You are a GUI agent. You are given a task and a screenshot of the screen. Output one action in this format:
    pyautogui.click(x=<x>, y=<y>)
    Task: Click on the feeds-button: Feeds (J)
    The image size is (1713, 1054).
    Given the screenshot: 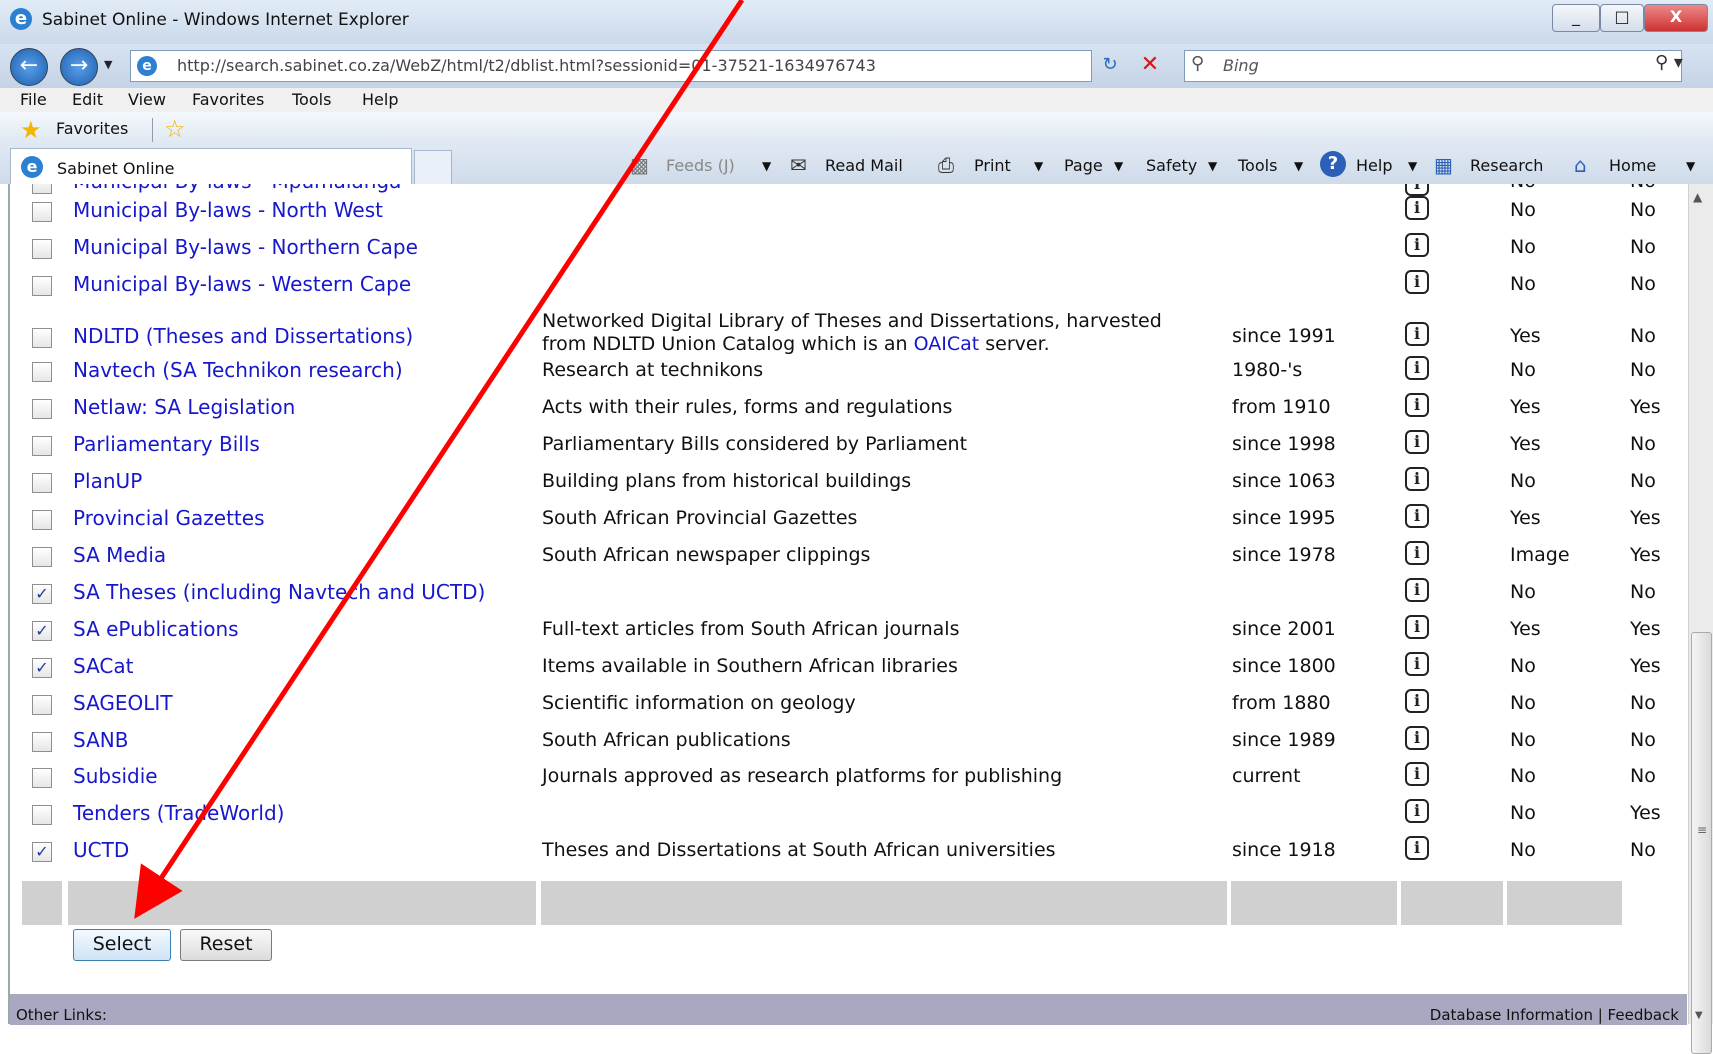 What is the action you would take?
    pyautogui.click(x=700, y=165)
    